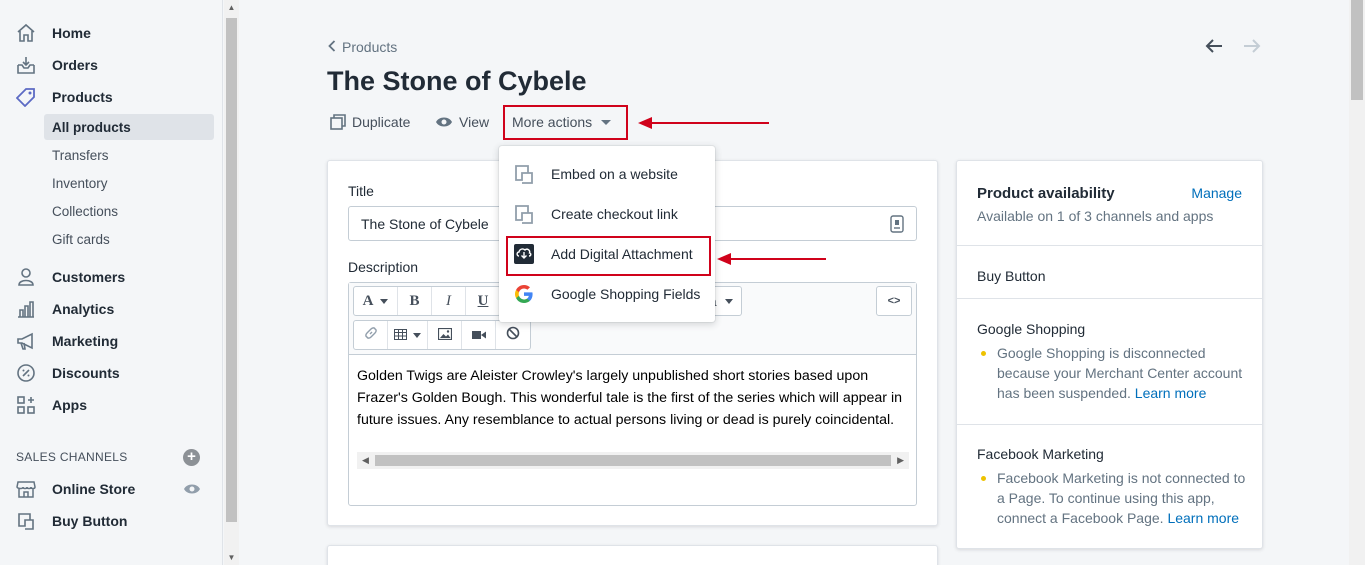 The height and width of the screenshot is (565, 1365). Describe the element at coordinates (365, 460) in the screenshot. I see `scroll-left-icon: ◀` at that location.